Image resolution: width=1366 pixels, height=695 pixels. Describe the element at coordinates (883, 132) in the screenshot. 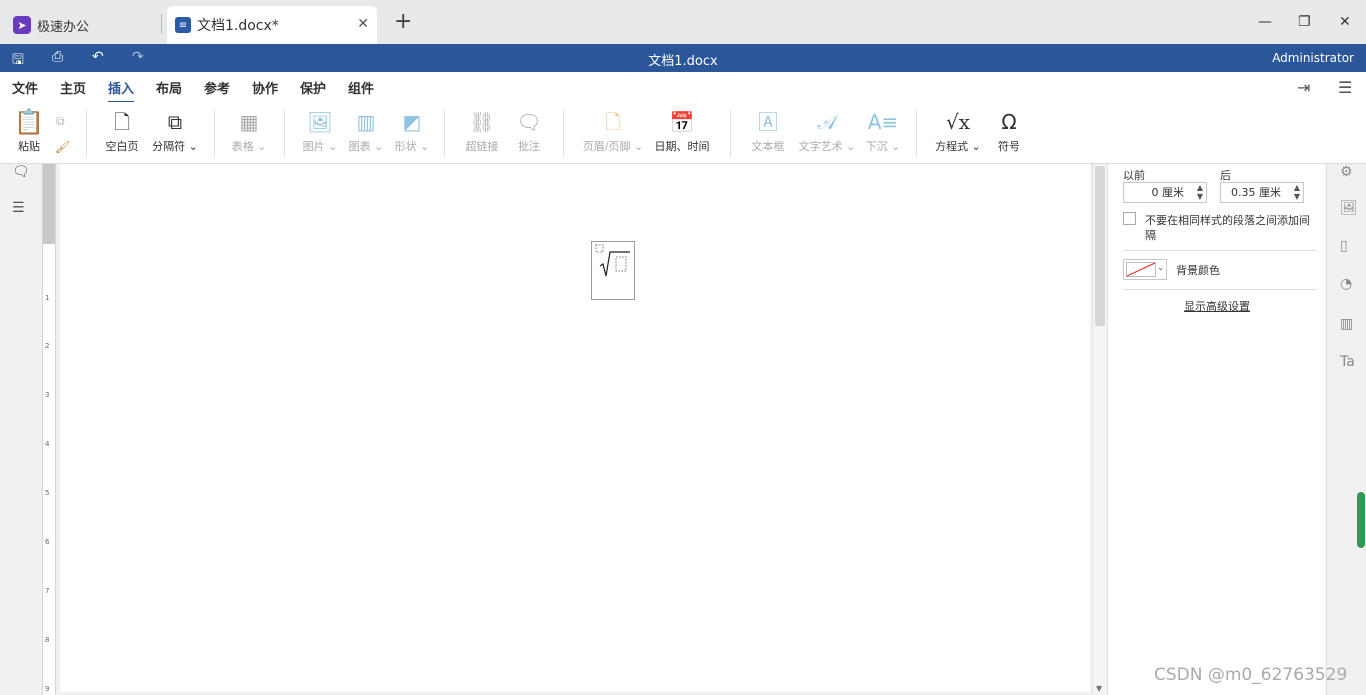

I see `dropcap-button: A≡ 下沉 ⌄` at that location.